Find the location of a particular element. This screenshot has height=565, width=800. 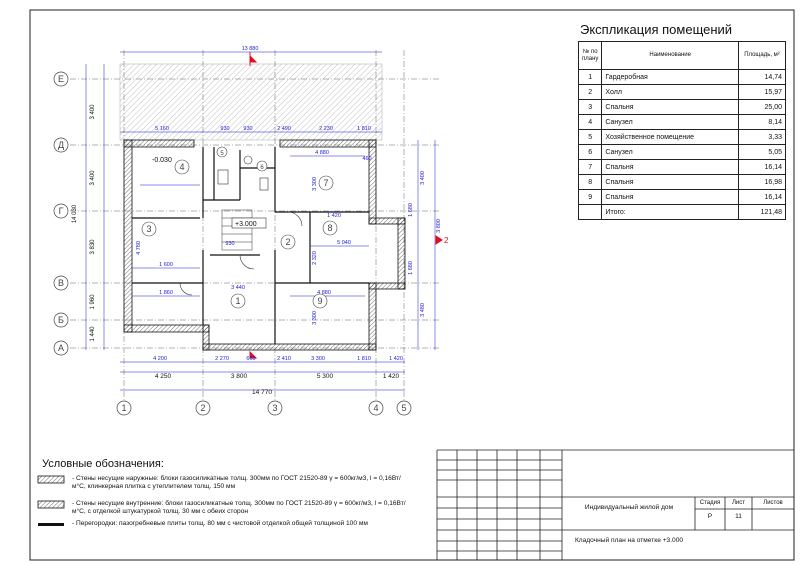

dim-top-6: 1 810 is located at coordinates (364, 129).